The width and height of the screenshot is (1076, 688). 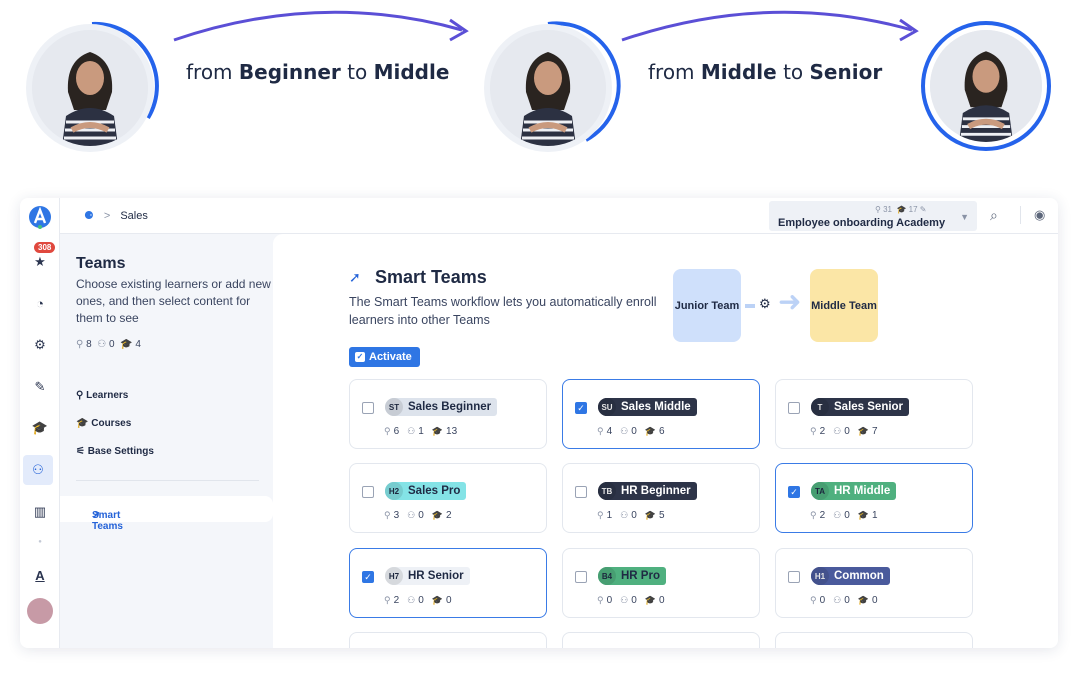 What do you see at coordinates (662, 515) in the screenshot?
I see `course-count: 5` at bounding box center [662, 515].